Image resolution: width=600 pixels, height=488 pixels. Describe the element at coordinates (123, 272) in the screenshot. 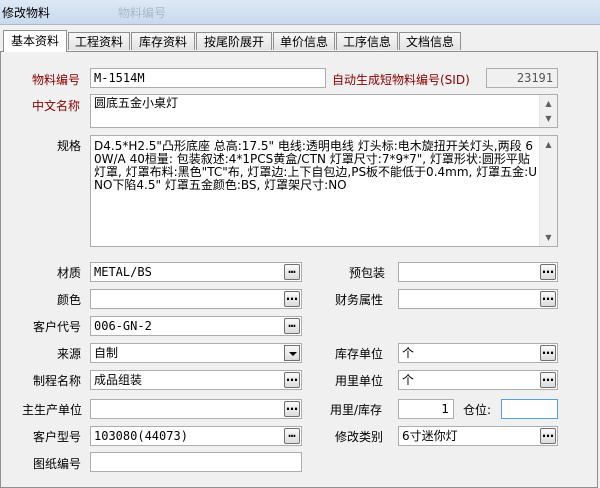

I see `material-value: METAL/BS` at that location.